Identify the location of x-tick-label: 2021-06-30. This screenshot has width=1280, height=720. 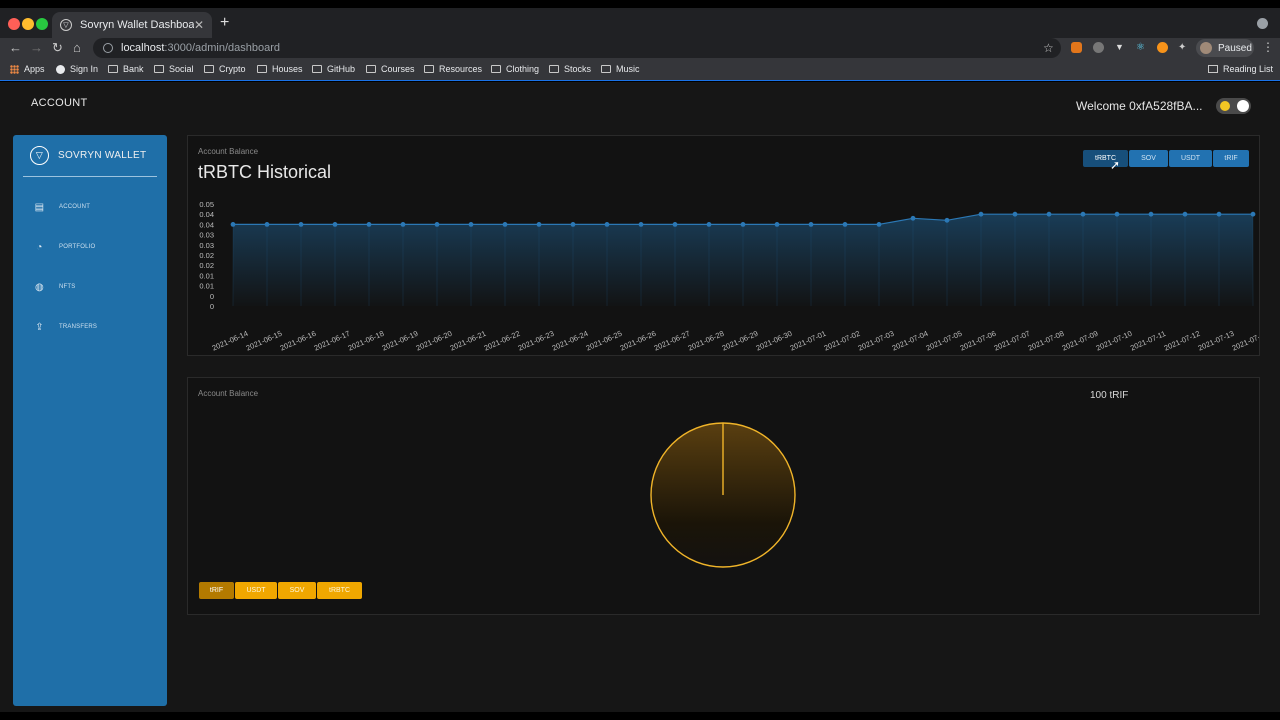
(774, 341).